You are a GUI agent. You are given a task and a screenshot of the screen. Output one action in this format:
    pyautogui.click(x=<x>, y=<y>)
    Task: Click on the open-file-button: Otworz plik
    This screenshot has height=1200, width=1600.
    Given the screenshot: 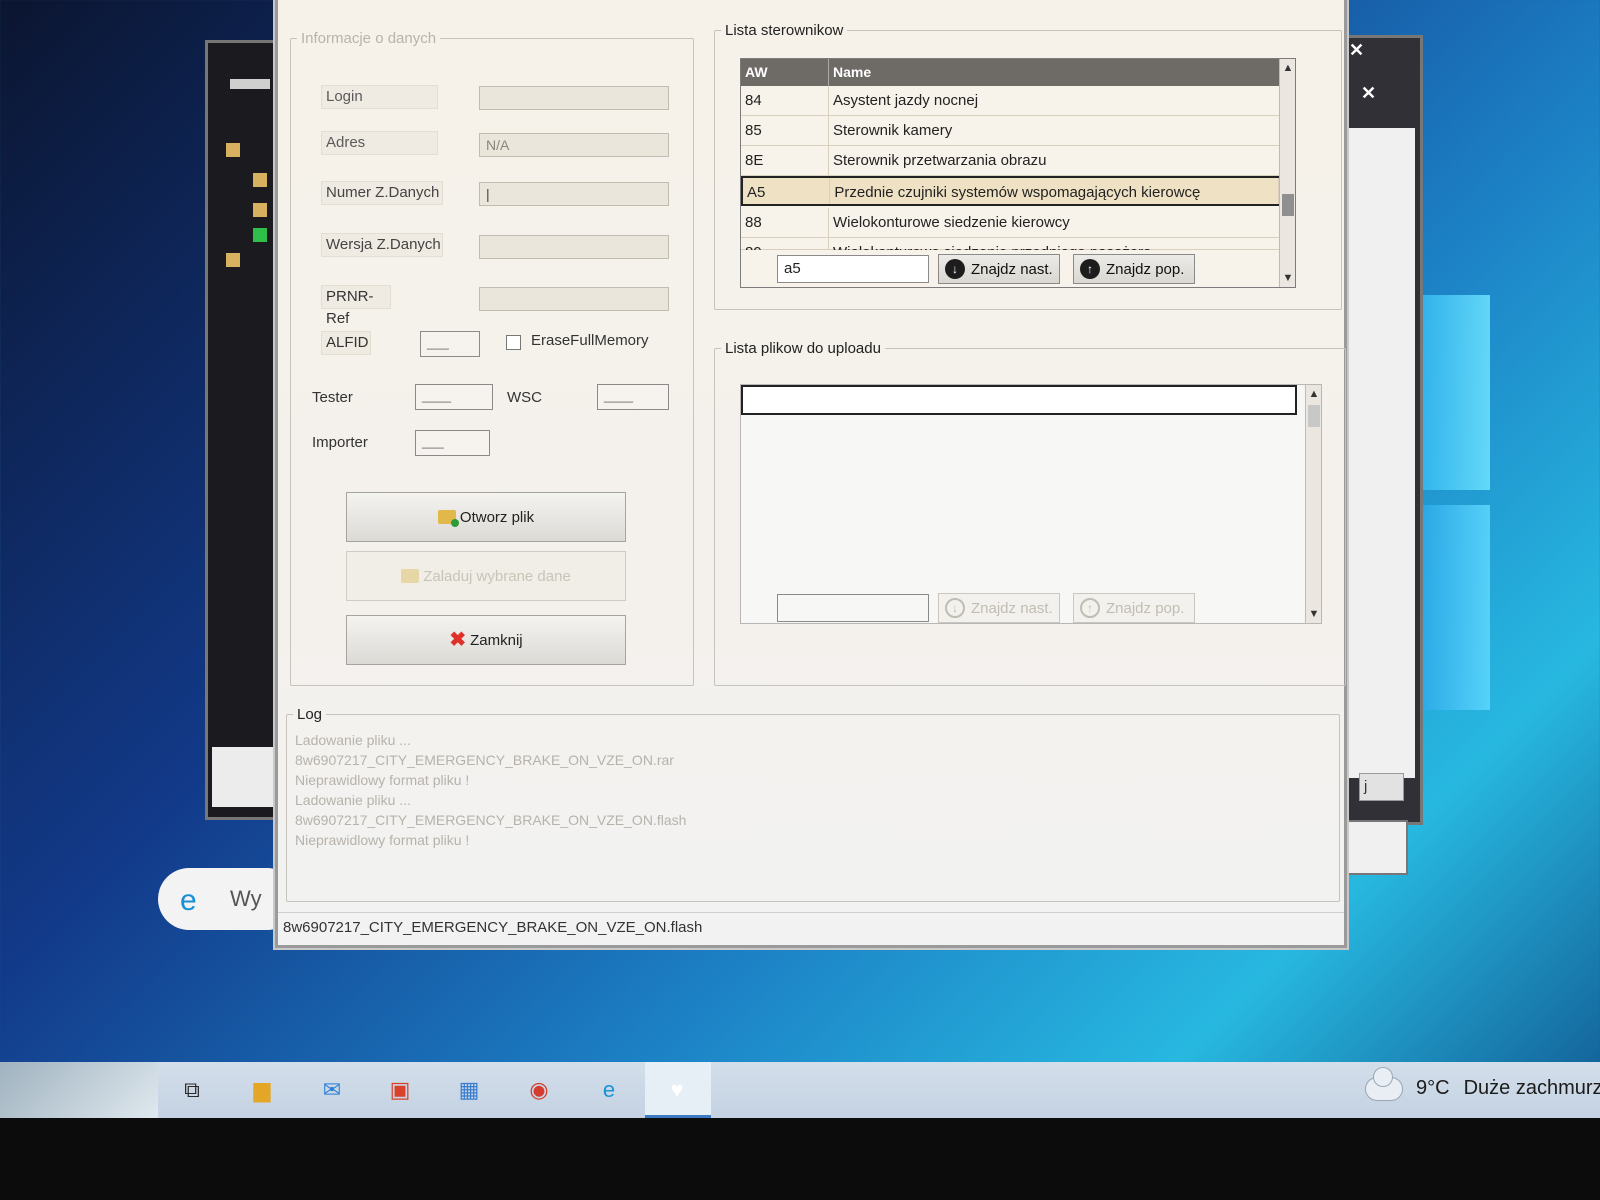 What is the action you would take?
    pyautogui.click(x=486, y=517)
    